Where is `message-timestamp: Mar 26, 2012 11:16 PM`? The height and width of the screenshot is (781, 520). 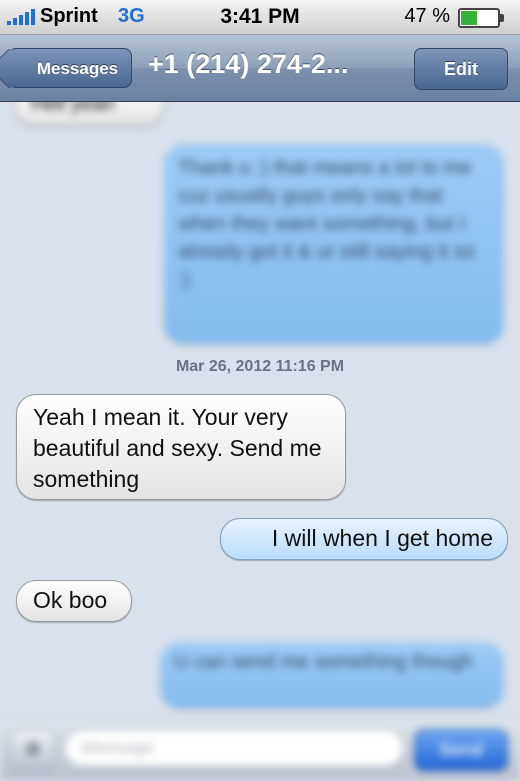 message-timestamp: Mar 26, 2012 11:16 PM is located at coordinates (260, 366).